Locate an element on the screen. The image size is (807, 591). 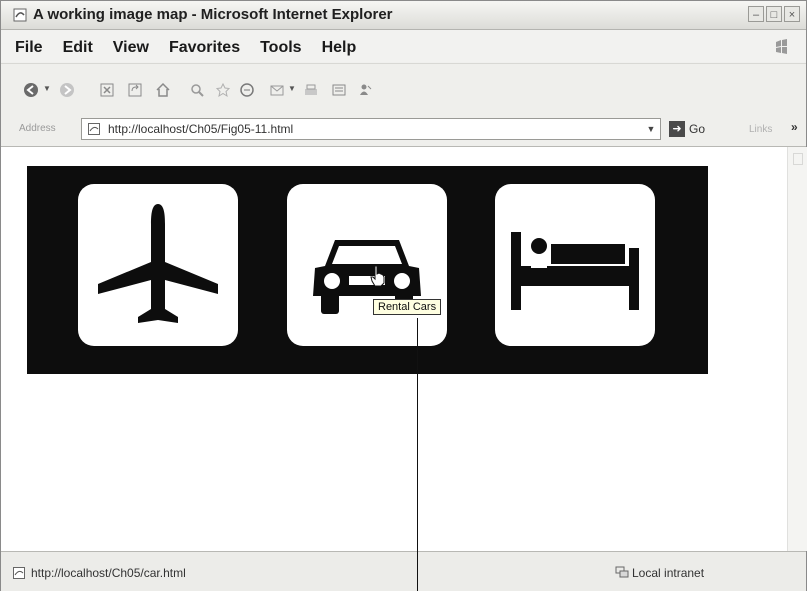
callout-line is located at coordinates (417, 454).